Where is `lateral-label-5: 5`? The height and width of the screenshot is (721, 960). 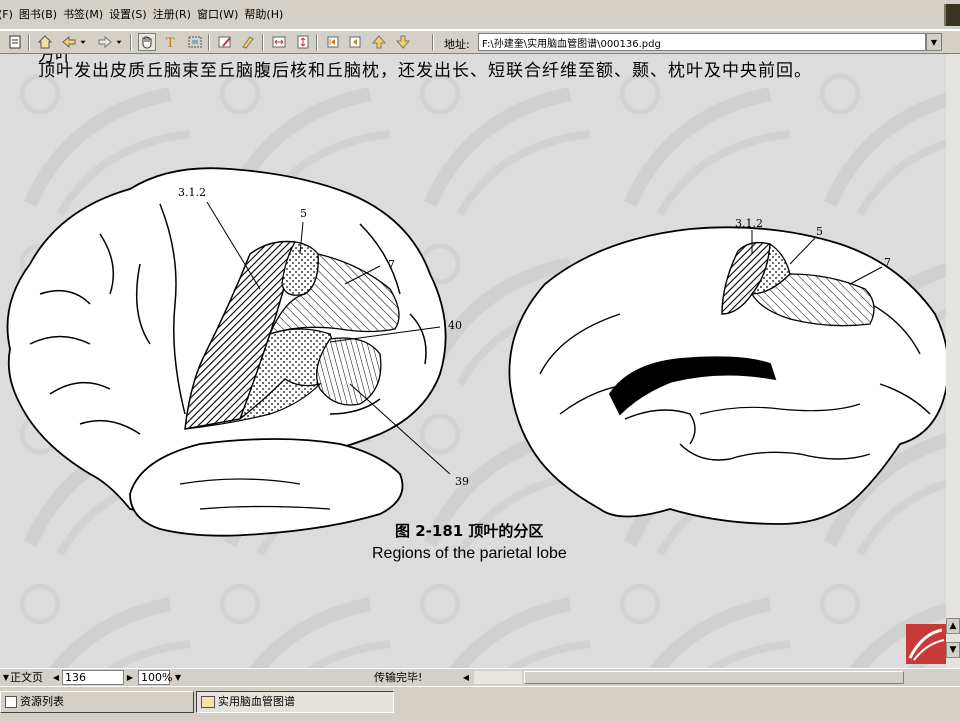
lateral-label-5: 5 is located at coordinates (303, 213).